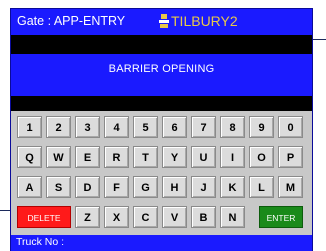 The image size is (326, 251). What do you see at coordinates (145, 157) in the screenshot?
I see `key-t: T` at bounding box center [145, 157].